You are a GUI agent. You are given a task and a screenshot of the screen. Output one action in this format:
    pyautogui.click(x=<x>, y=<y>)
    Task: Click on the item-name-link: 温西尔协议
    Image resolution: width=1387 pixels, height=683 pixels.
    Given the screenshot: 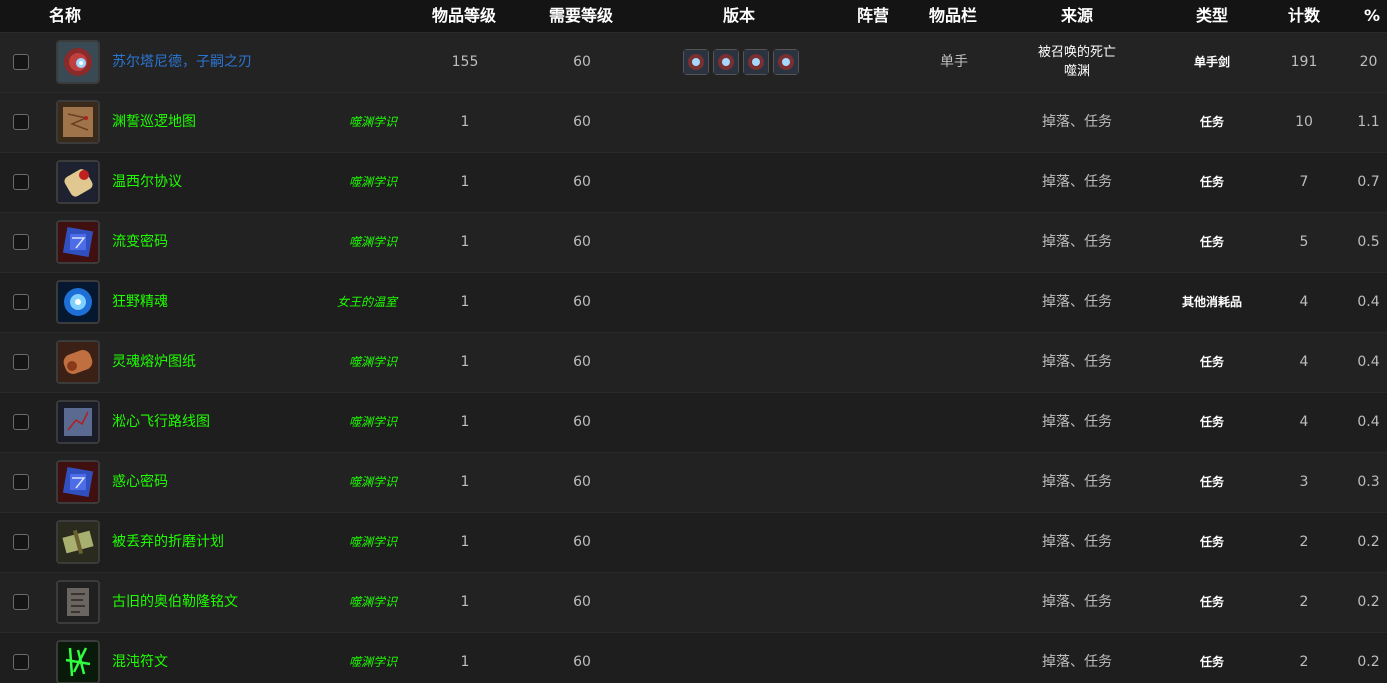 What is the action you would take?
    pyautogui.click(x=147, y=182)
    